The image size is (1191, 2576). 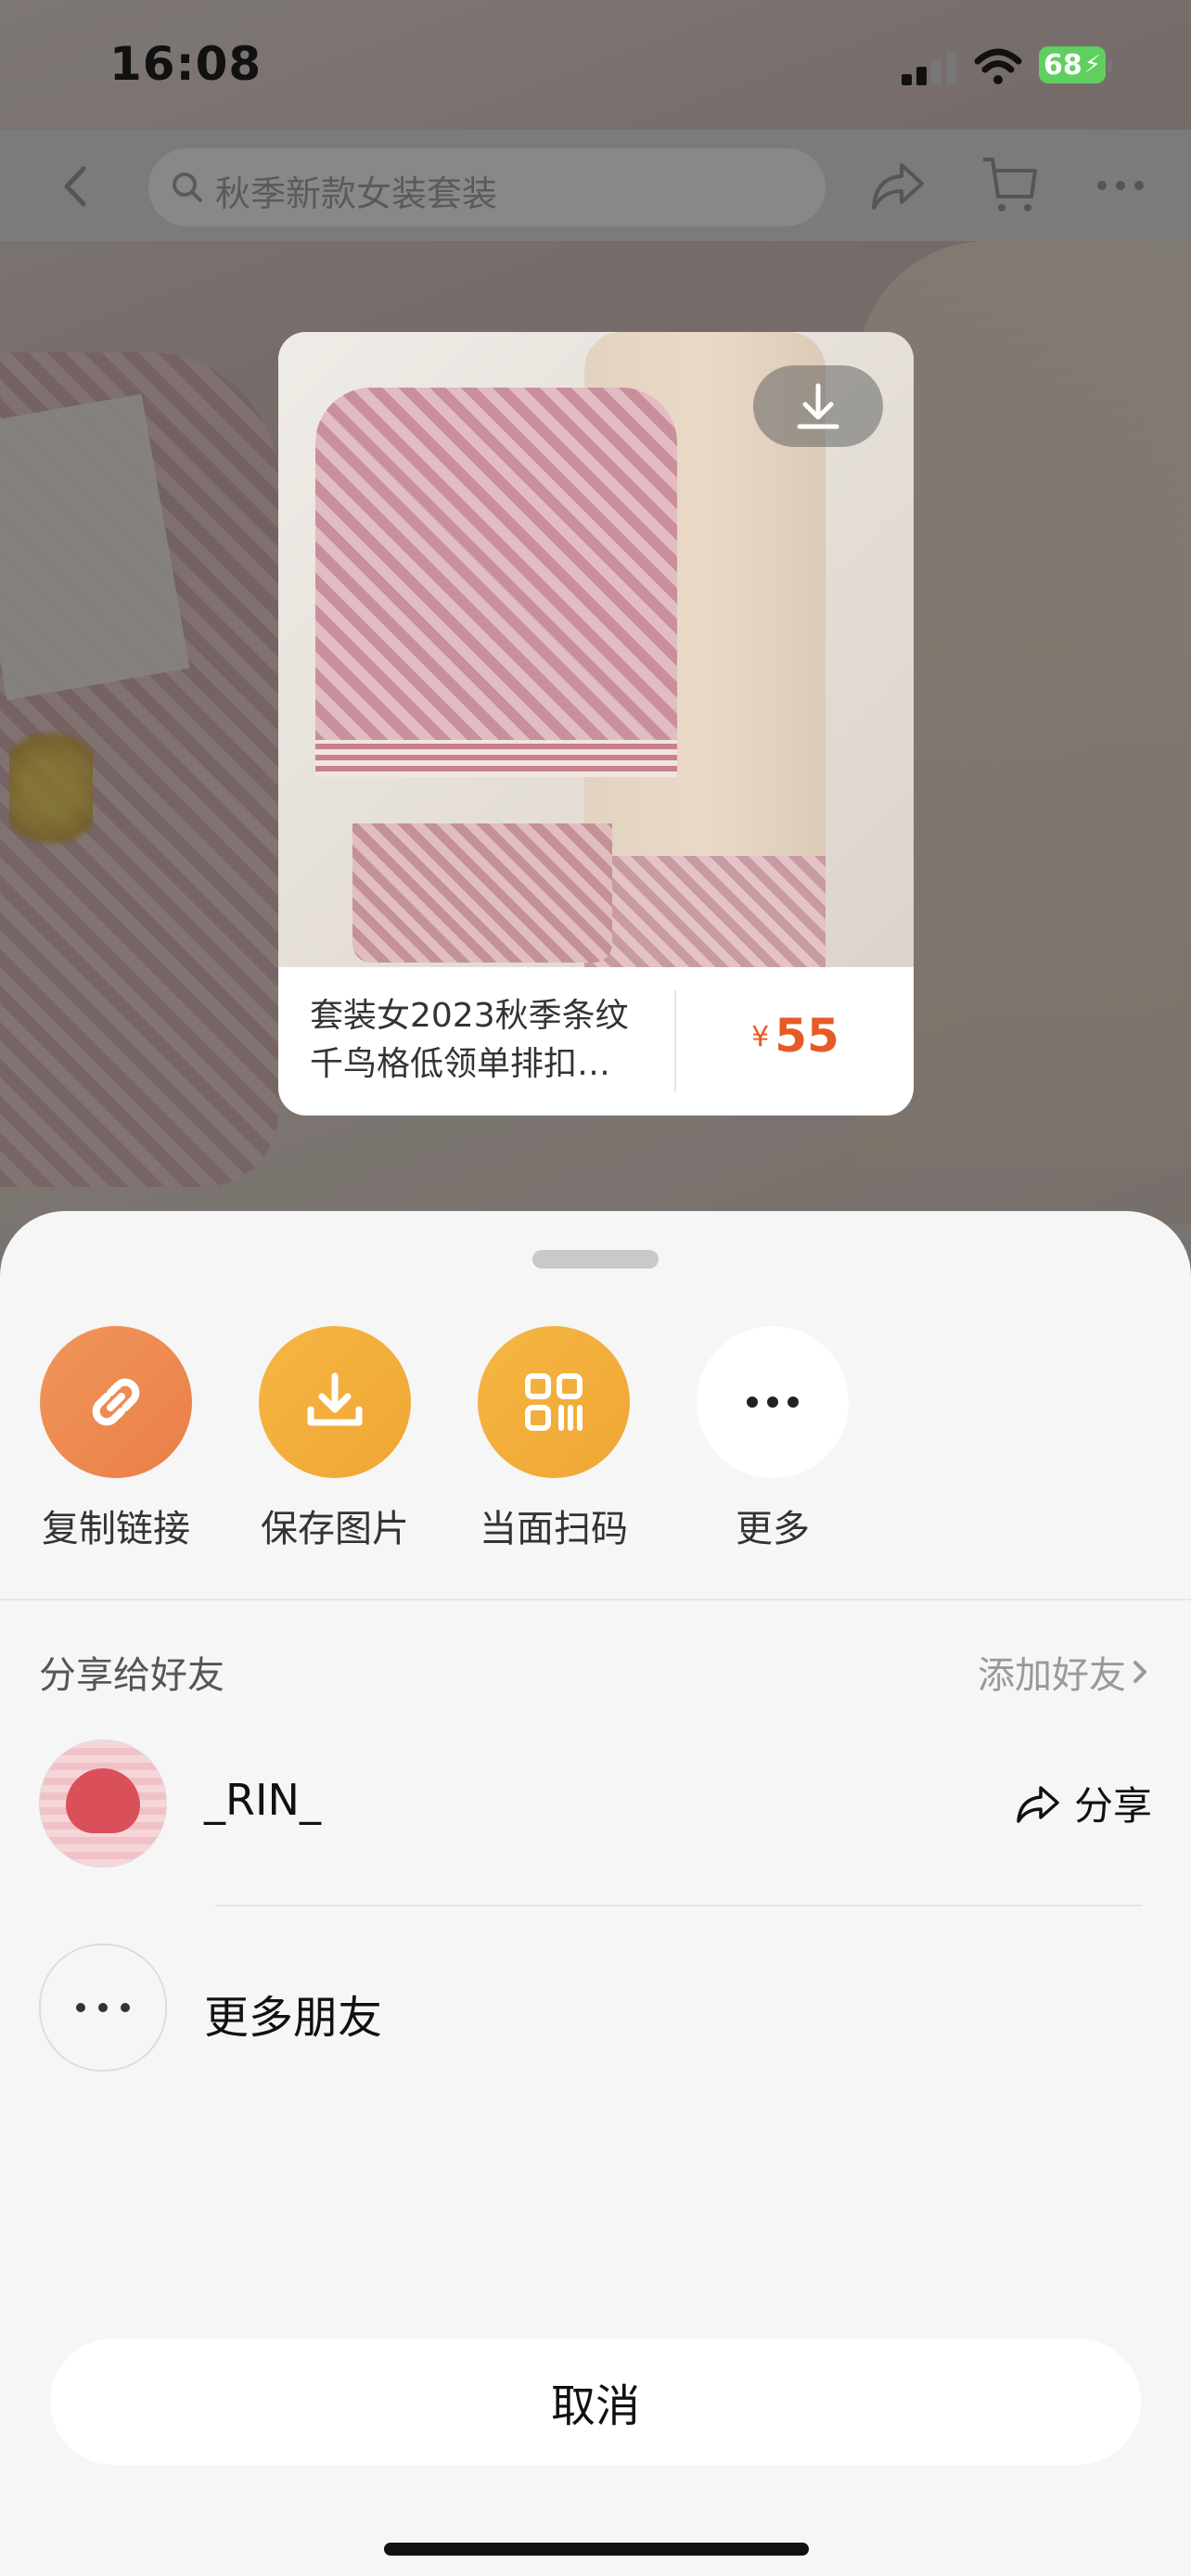 I want to click on top-navigation-bar: 秋季新款女装套装, so click(x=595, y=186).